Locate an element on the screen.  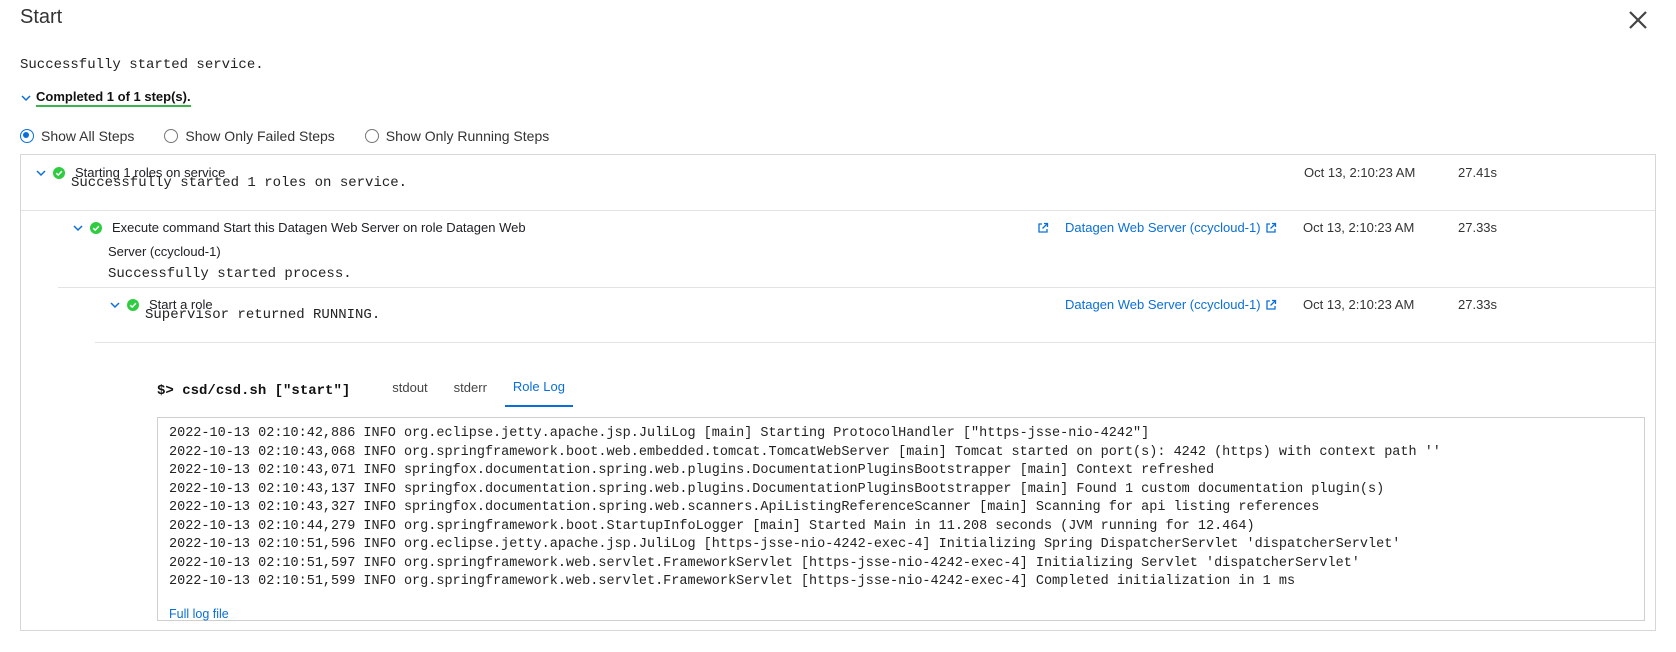
command-prompt: $> is located at coordinates (165, 391).